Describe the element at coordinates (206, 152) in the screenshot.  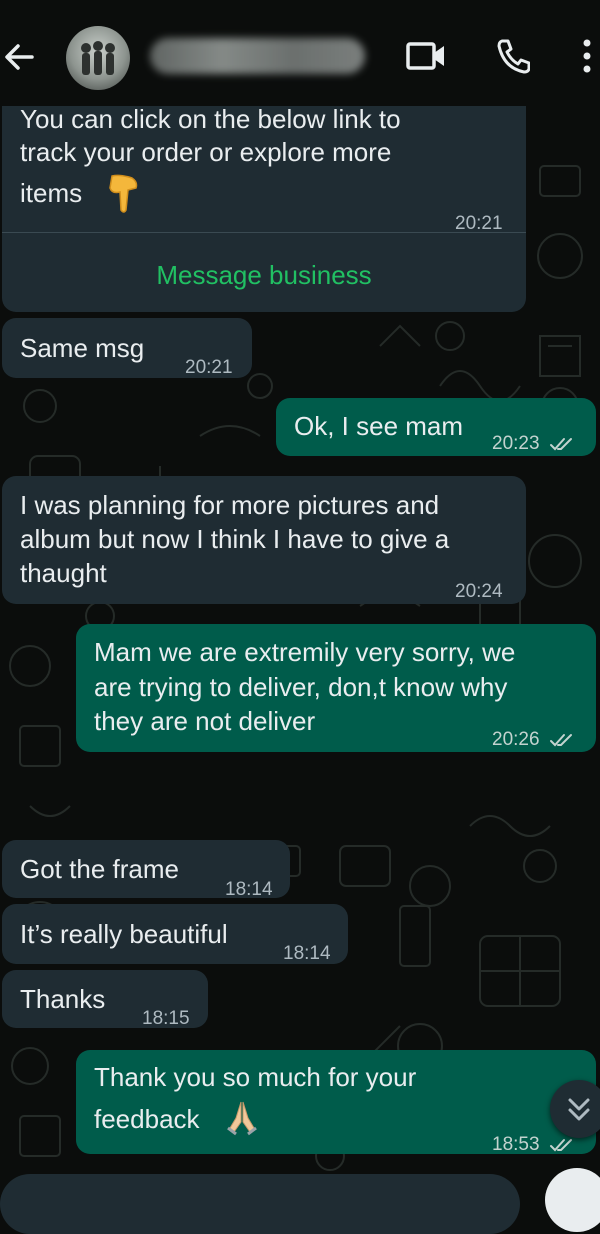
I see `message-text: track your order or explore more` at that location.